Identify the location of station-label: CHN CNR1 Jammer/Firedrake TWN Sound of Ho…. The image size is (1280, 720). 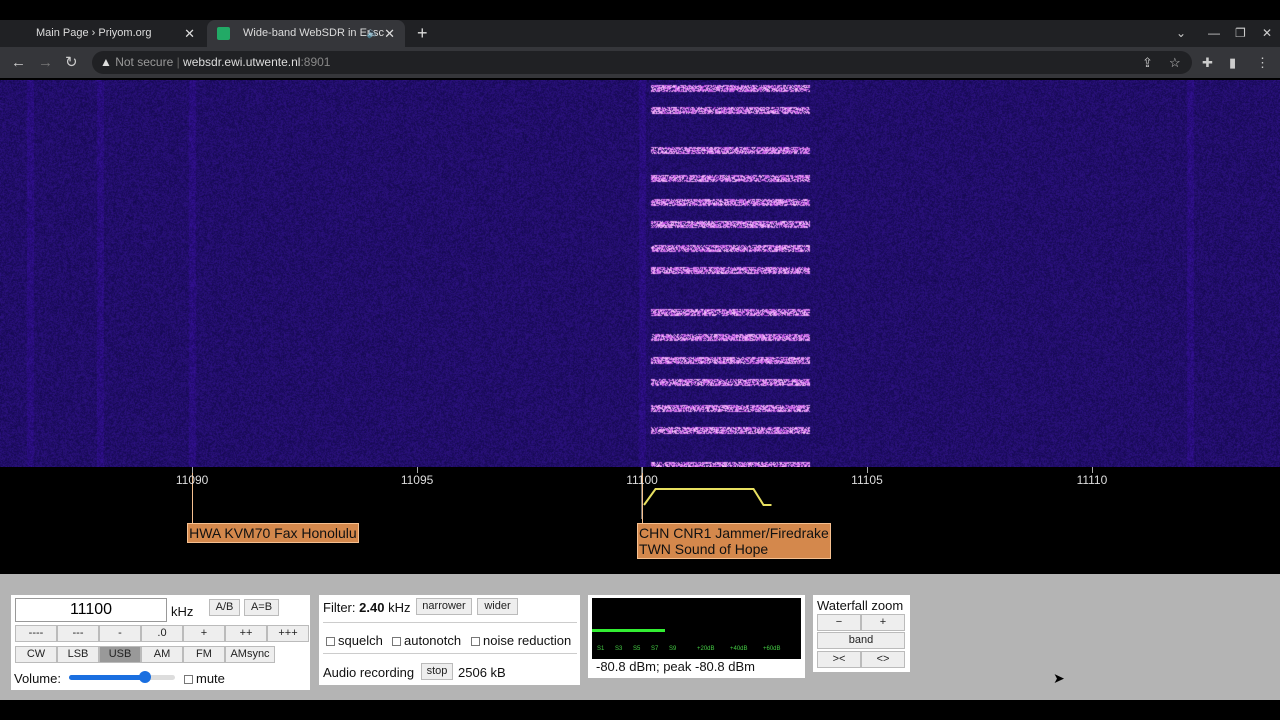
(734, 541).